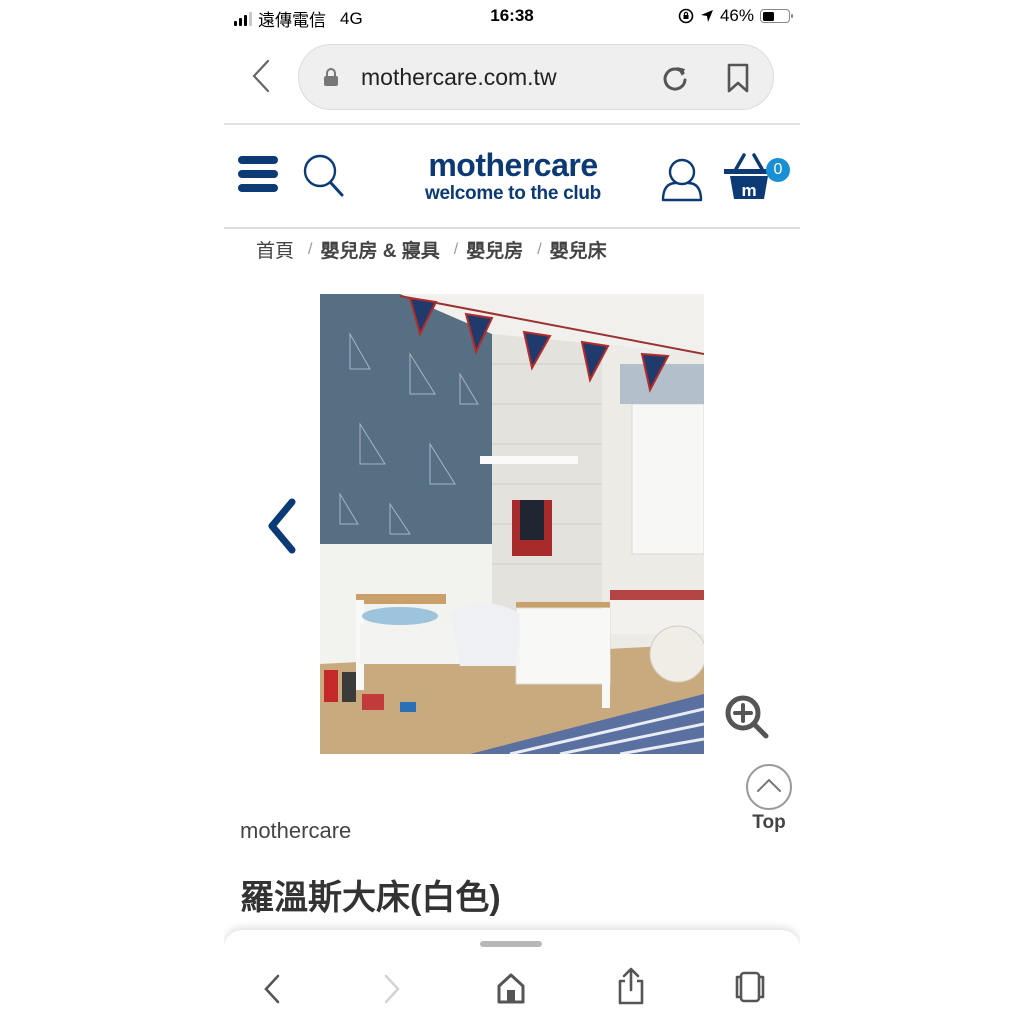 The height and width of the screenshot is (1024, 1024). I want to click on tabs-icon, so click(750, 987).